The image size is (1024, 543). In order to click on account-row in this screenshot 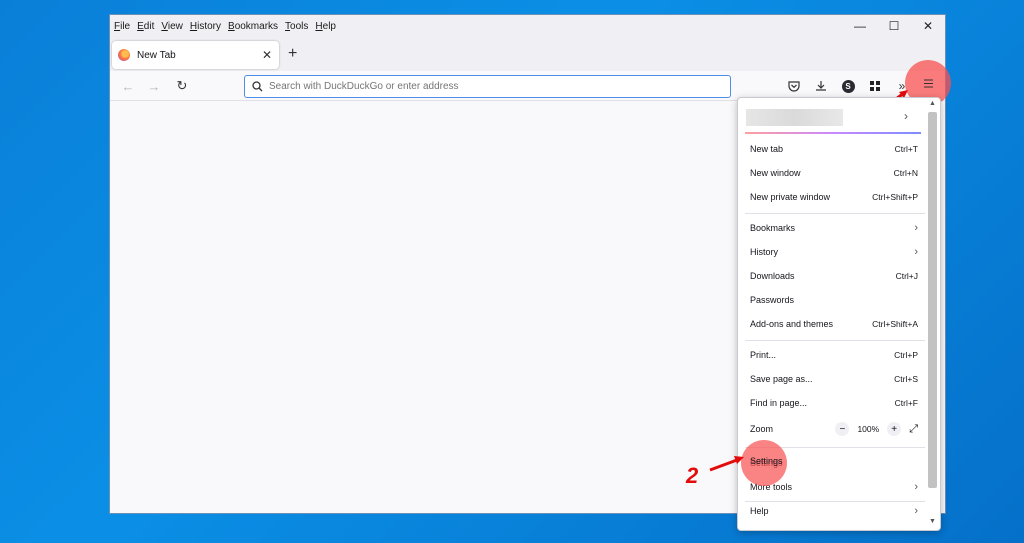, I will do `click(794, 117)`.